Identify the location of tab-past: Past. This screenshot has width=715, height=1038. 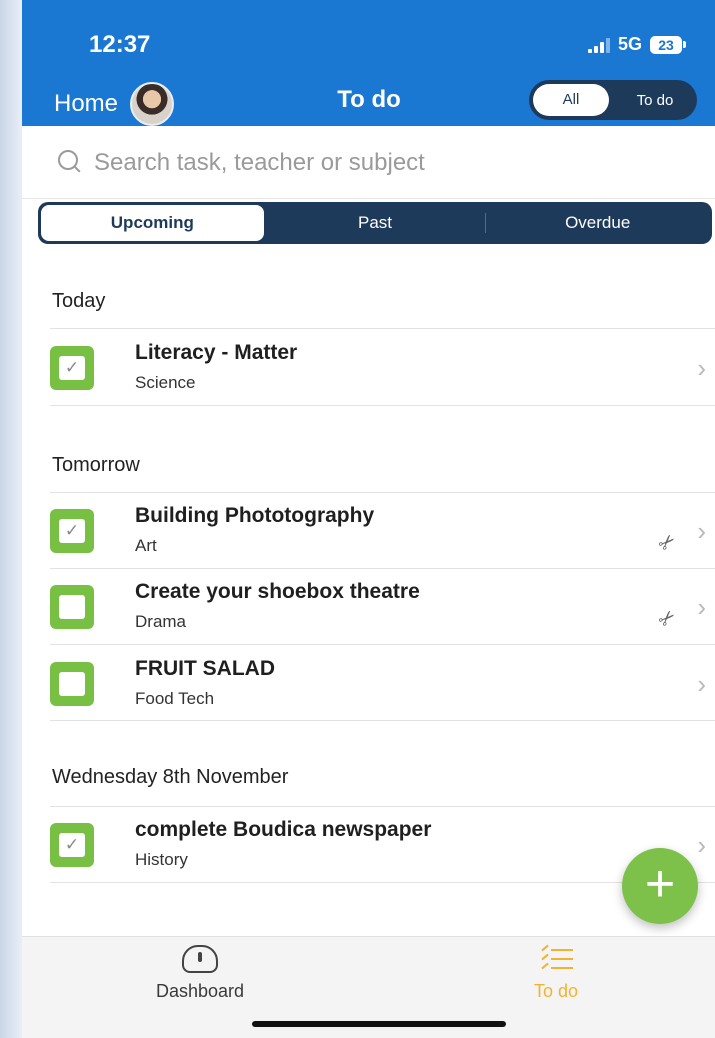
(375, 223).